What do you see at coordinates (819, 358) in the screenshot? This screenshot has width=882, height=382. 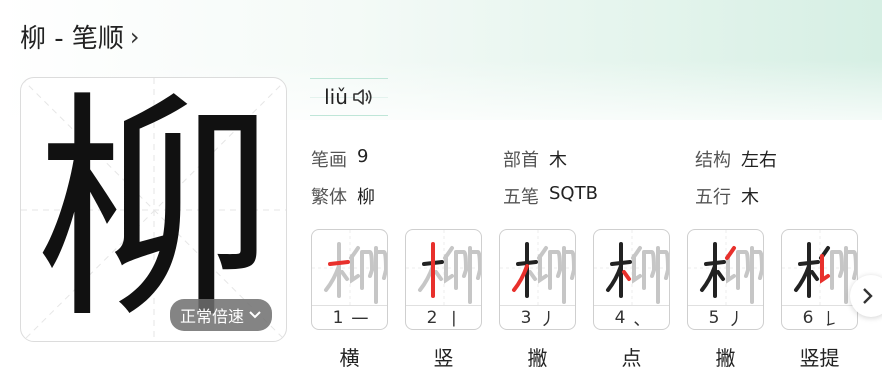 I see `stroke-name: 竖提` at bounding box center [819, 358].